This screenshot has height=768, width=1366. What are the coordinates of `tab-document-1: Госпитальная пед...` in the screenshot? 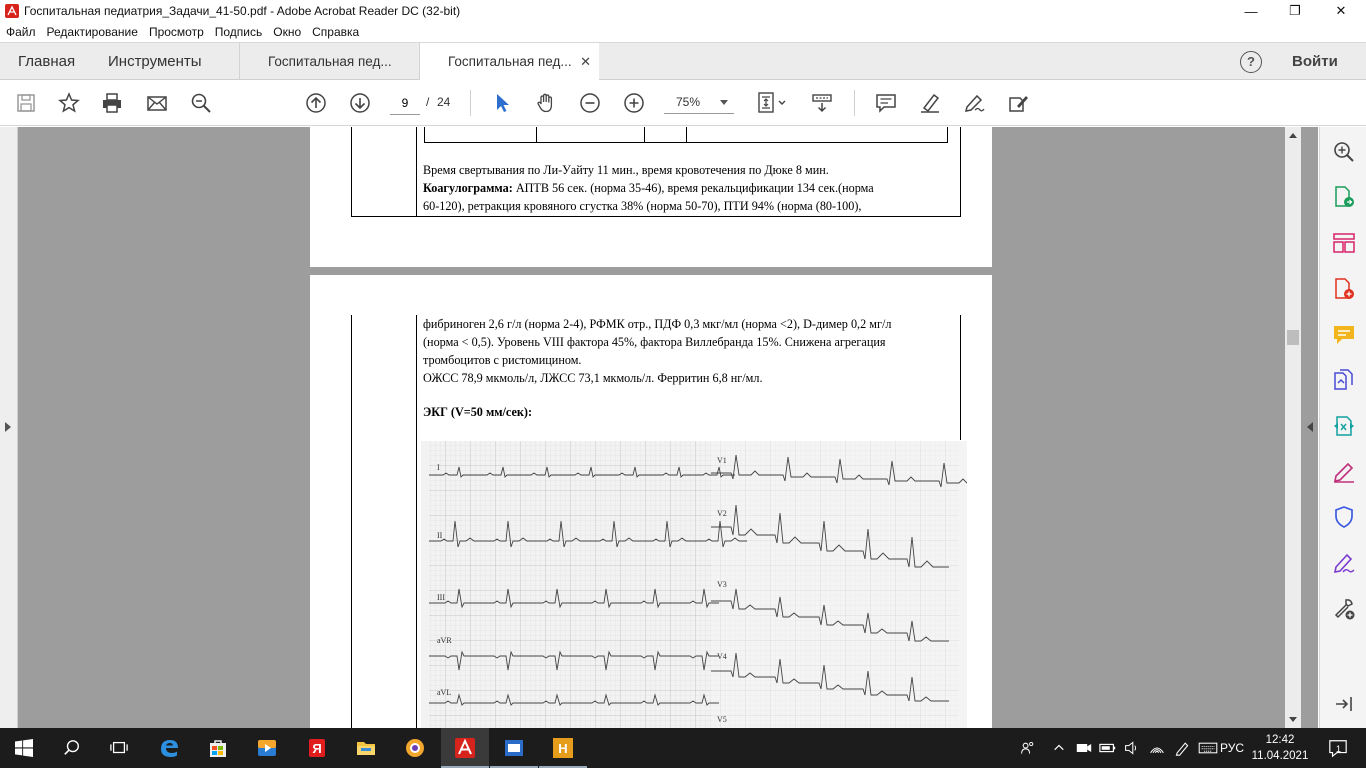 It's located at (329, 61).